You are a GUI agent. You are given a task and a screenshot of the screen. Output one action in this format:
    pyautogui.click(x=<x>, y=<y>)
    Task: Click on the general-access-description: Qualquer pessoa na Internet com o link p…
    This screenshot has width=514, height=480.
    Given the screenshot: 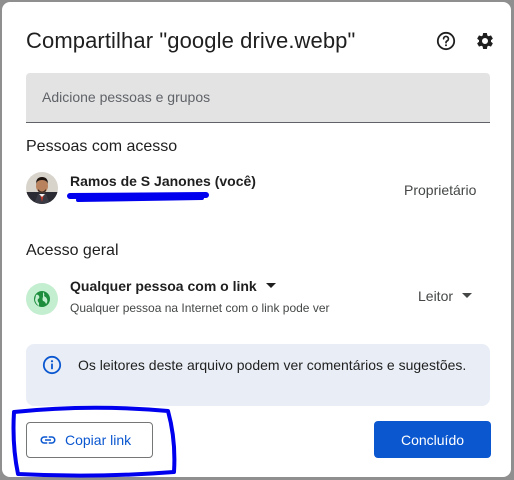 What is the action you would take?
    pyautogui.click(x=200, y=308)
    